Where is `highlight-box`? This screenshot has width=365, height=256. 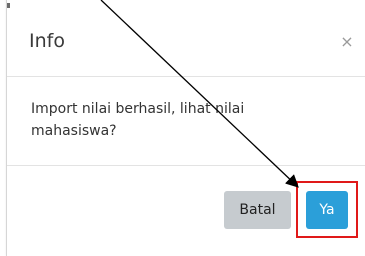
highlight-box is located at coordinates (327, 209).